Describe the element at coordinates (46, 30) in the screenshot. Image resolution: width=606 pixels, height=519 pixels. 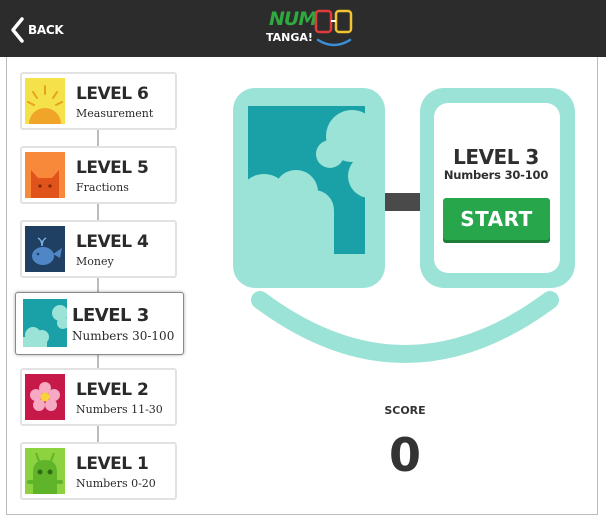
I see `back-label: BACK` at that location.